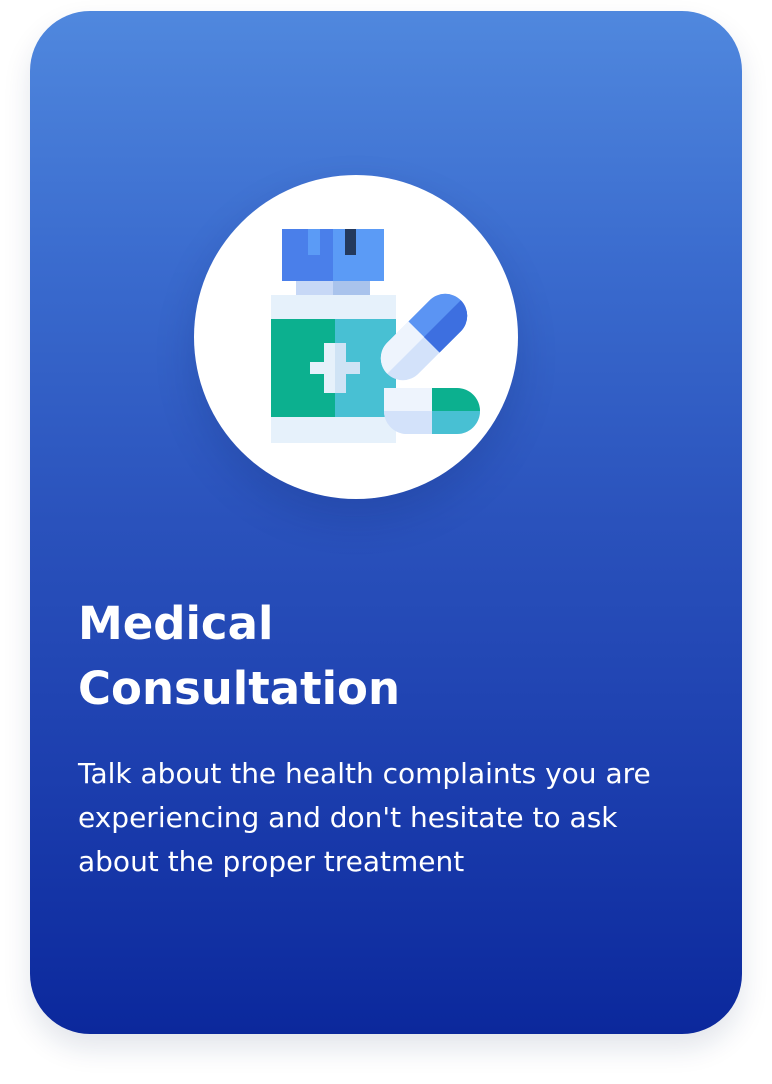  Describe the element at coordinates (375, 336) in the screenshot. I see `medicine-bottle-pills-icon` at that location.